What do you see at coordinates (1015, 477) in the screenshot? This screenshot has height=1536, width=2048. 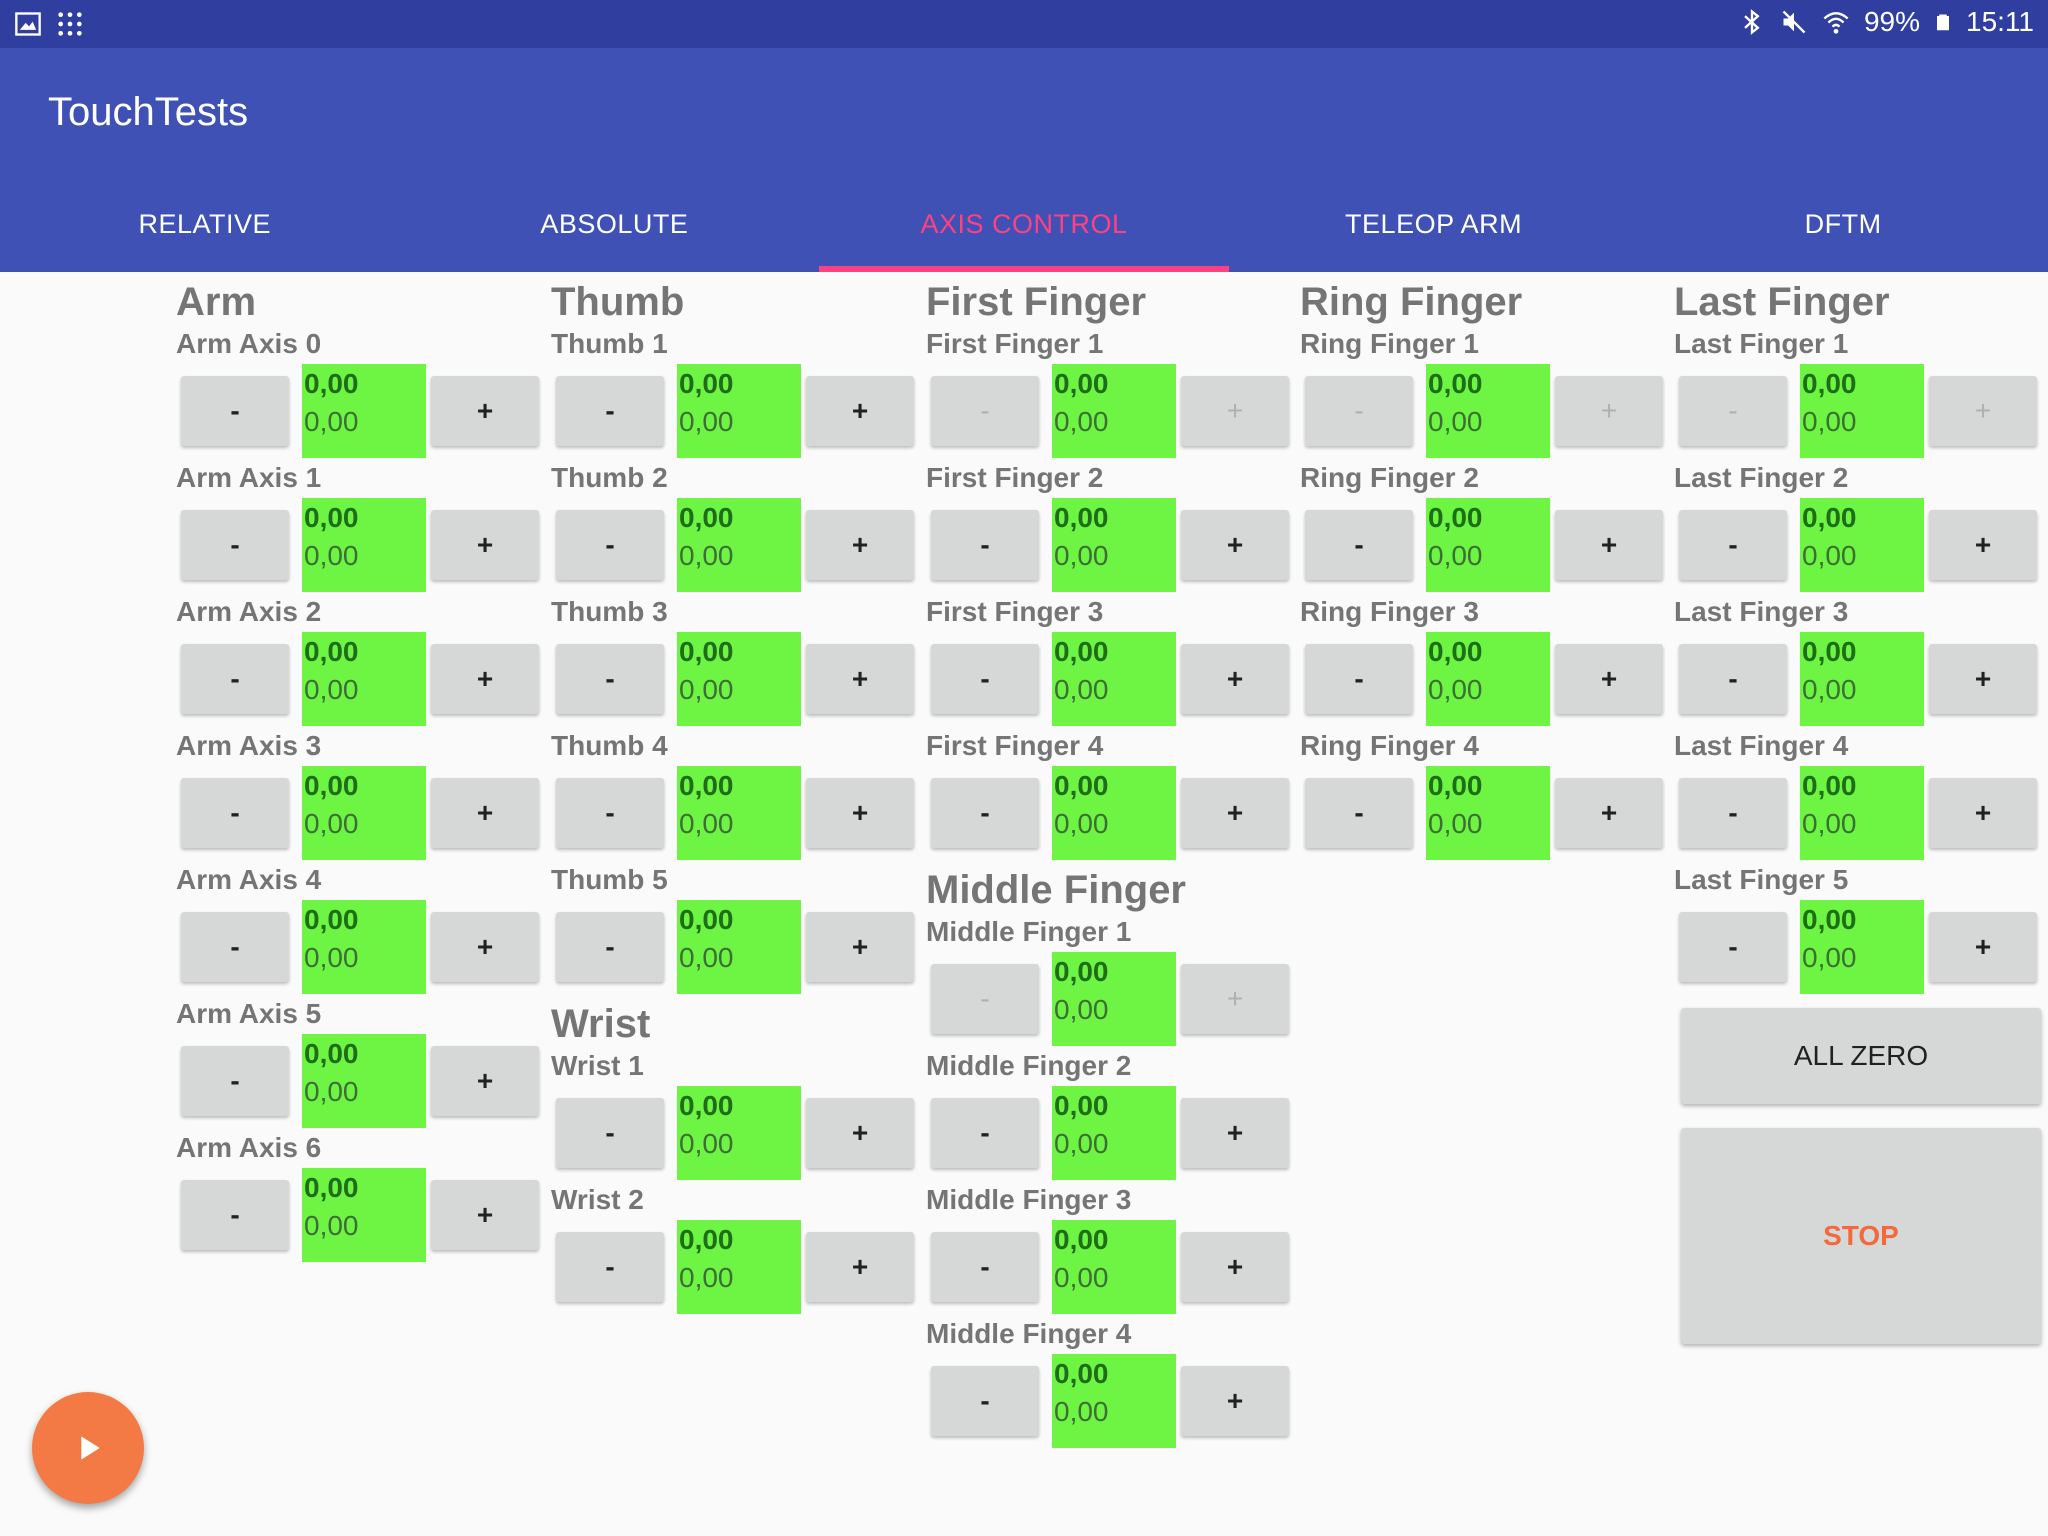 I see `axis-label: First Finger 2` at bounding box center [1015, 477].